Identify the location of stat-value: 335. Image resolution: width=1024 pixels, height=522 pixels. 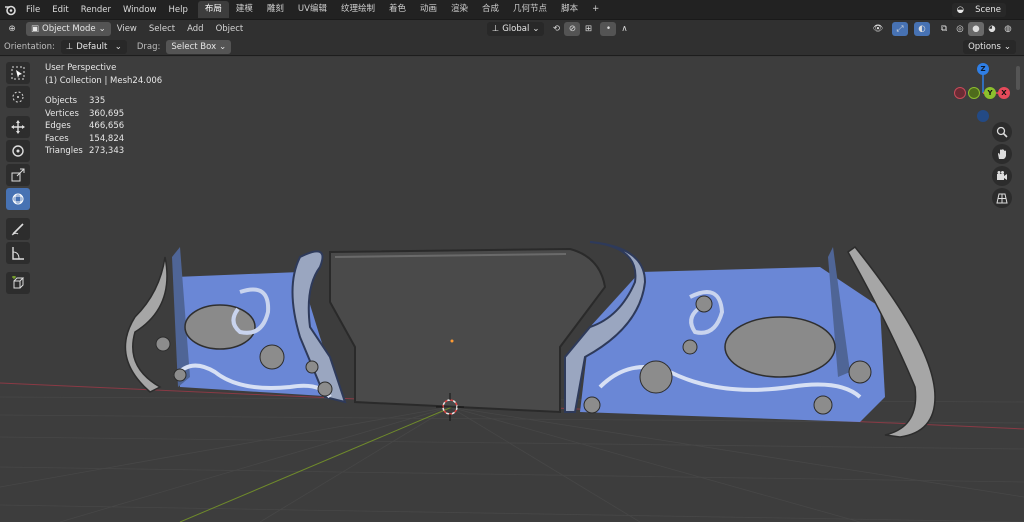
(97, 101).